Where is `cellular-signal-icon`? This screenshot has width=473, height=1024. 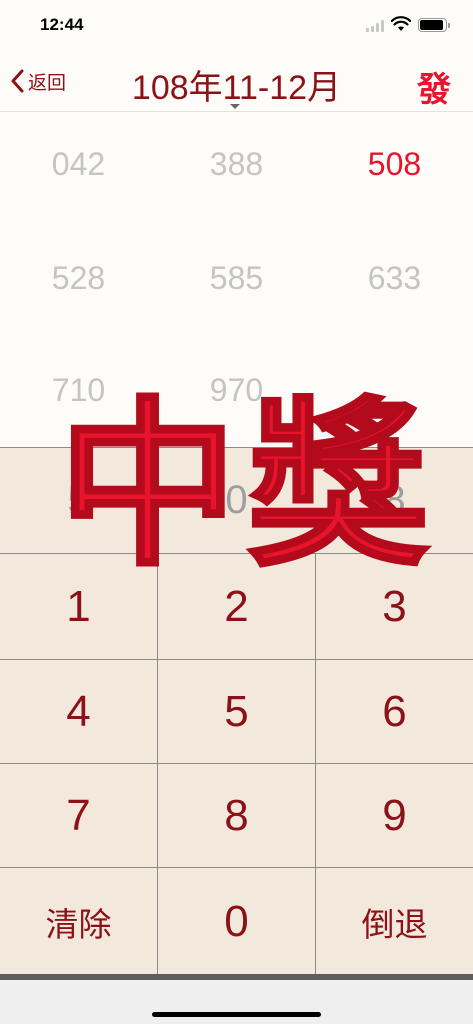 cellular-signal-icon is located at coordinates (375, 26).